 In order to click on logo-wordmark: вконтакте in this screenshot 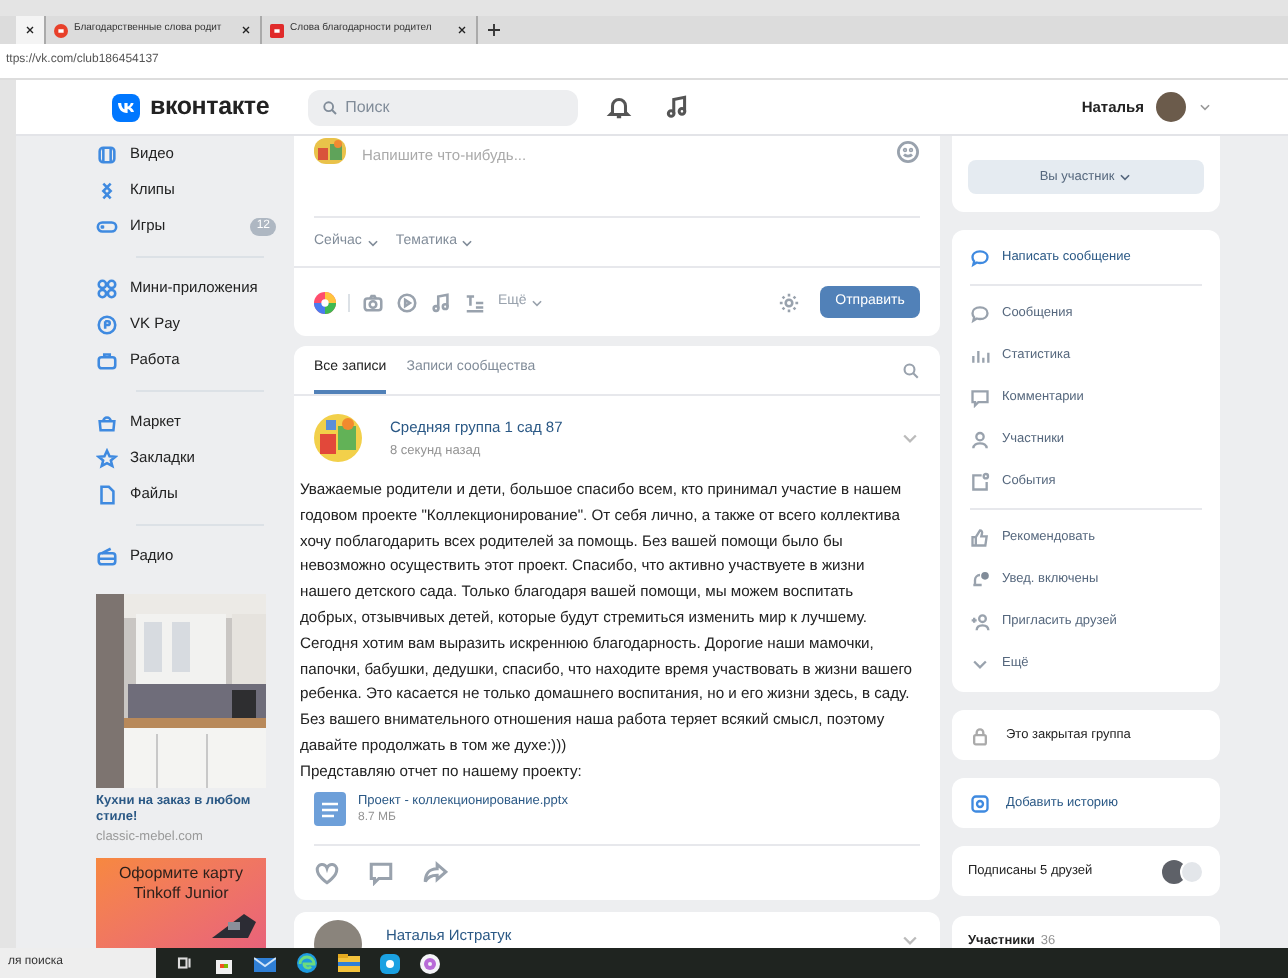, I will do `click(210, 107)`.